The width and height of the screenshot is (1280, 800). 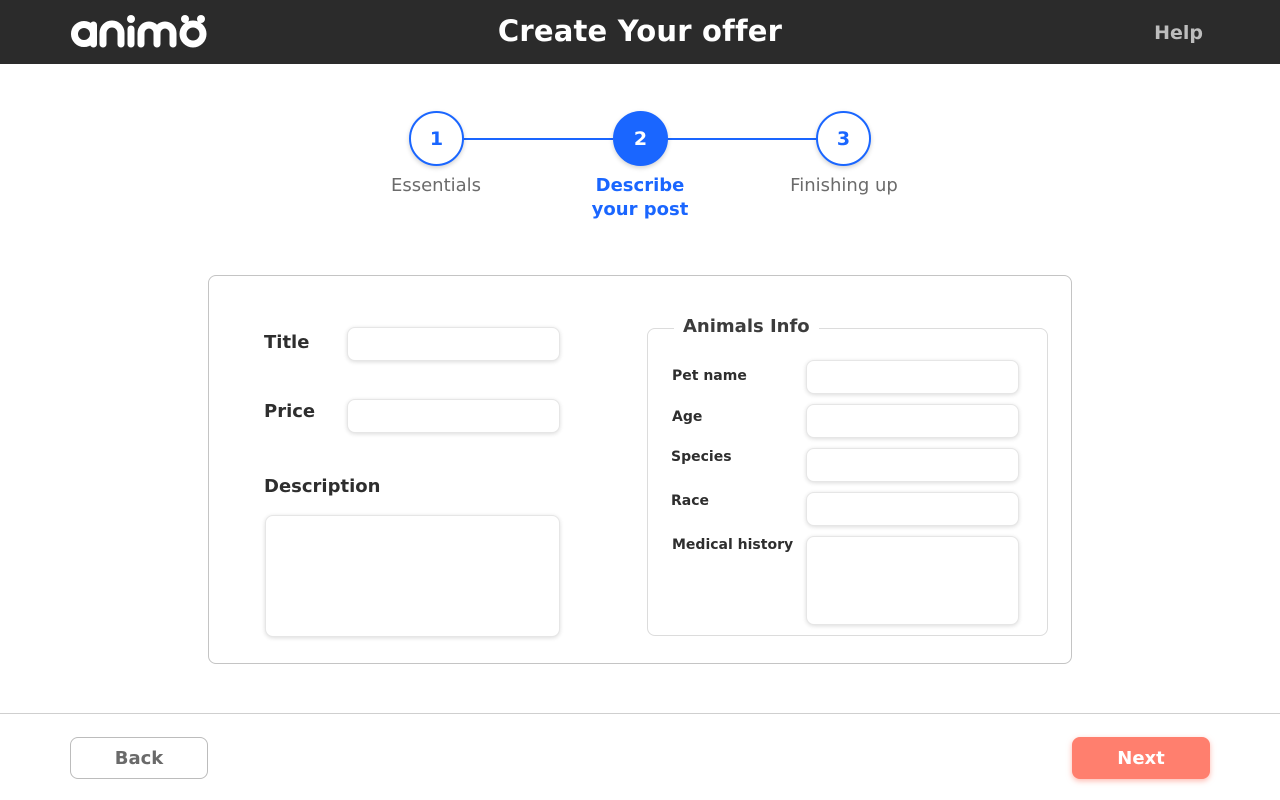 What do you see at coordinates (690, 501) in the screenshot?
I see `race-label: Race` at bounding box center [690, 501].